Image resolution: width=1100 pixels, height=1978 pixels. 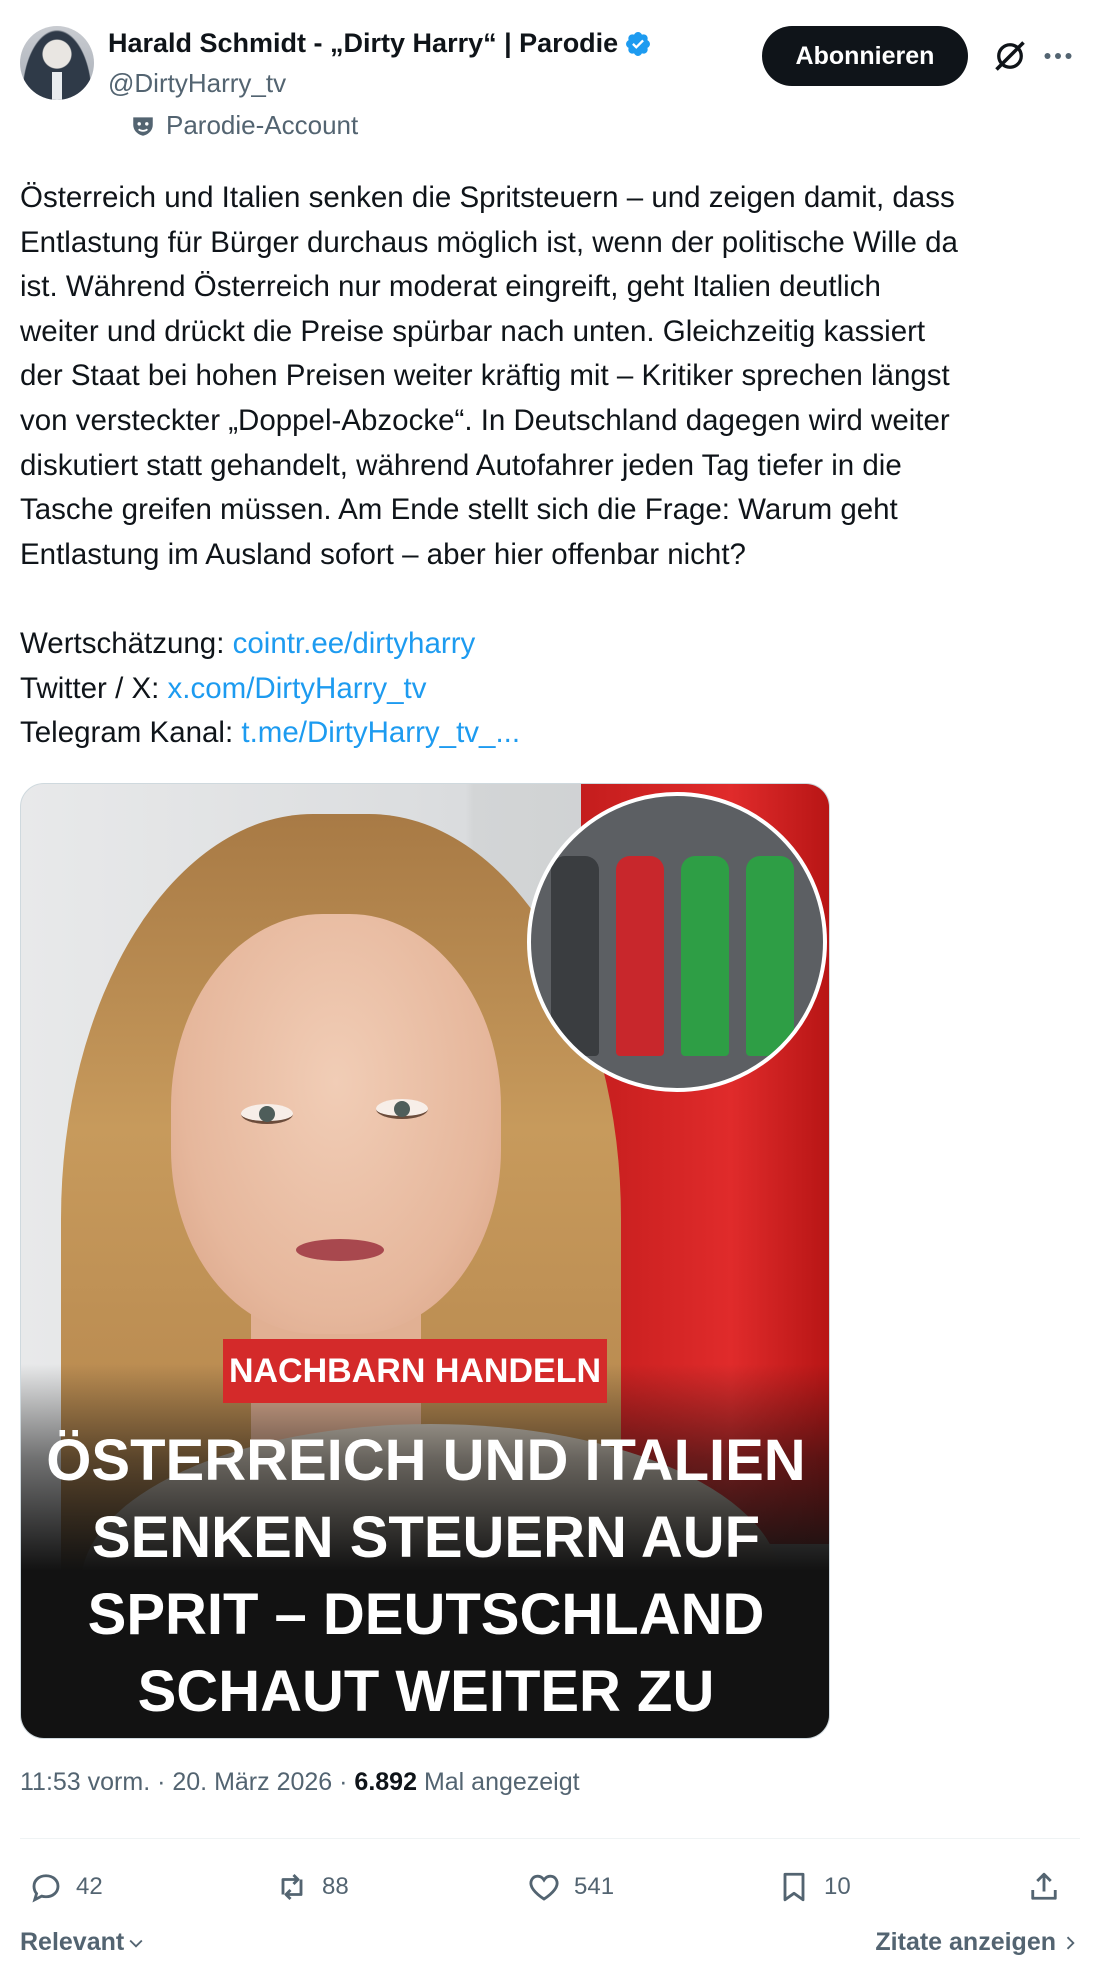 What do you see at coordinates (262, 125) in the screenshot?
I see `parody-account-label: Parodie-Account` at bounding box center [262, 125].